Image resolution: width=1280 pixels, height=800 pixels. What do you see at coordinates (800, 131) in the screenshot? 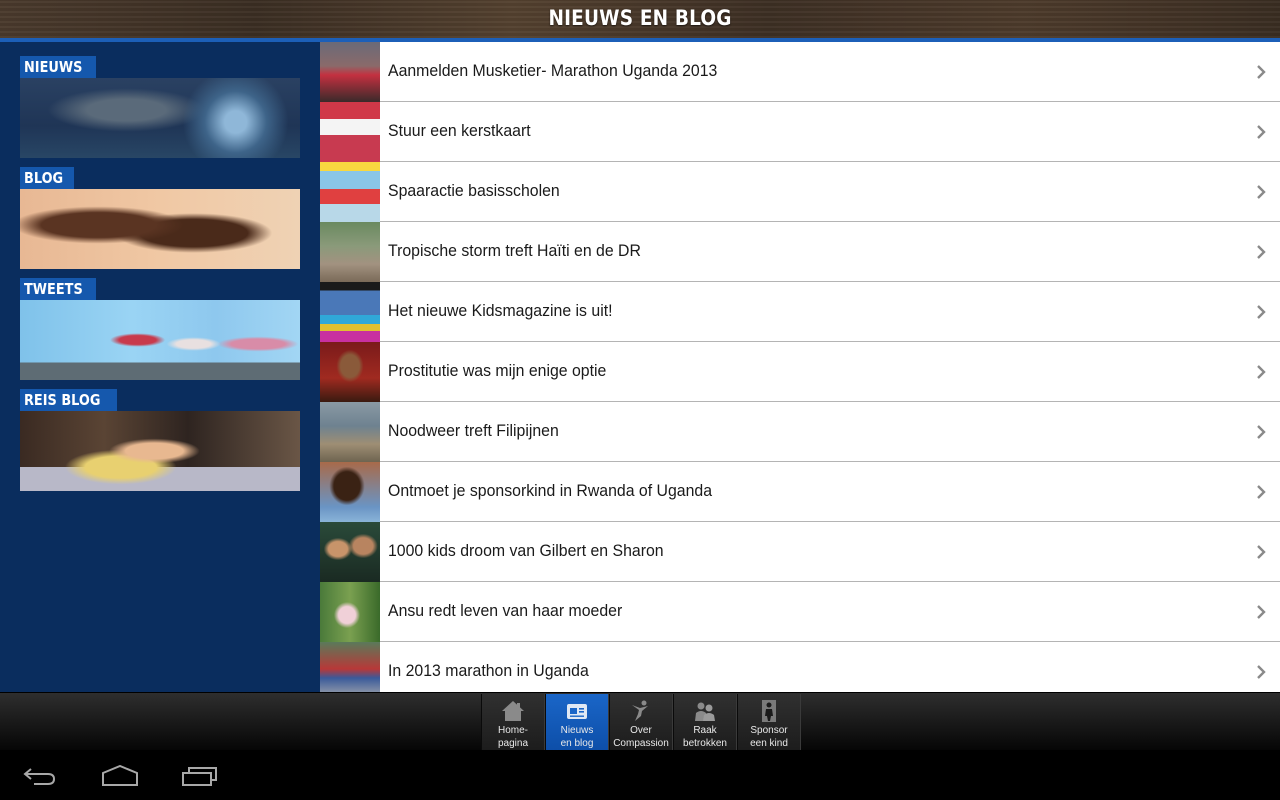
I see `list-item: Stuur een kerstkaart` at bounding box center [800, 131].